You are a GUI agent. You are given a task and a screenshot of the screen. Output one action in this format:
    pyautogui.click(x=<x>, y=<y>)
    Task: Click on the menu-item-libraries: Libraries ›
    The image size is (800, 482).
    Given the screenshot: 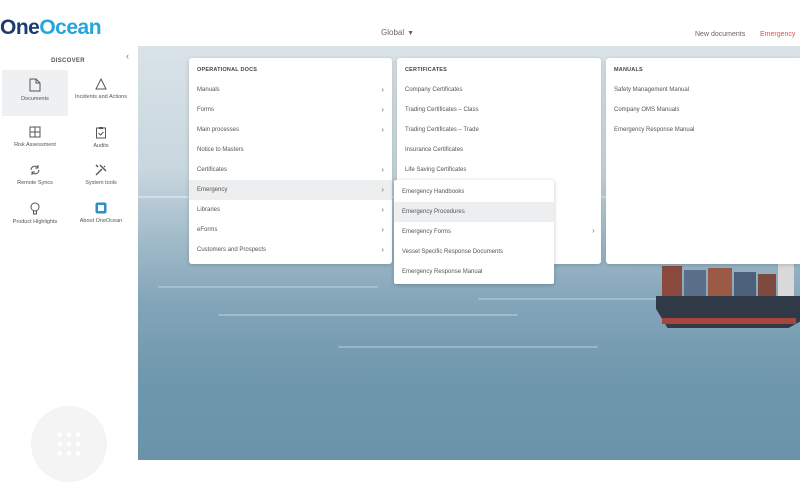 What is the action you would take?
    pyautogui.click(x=290, y=210)
    